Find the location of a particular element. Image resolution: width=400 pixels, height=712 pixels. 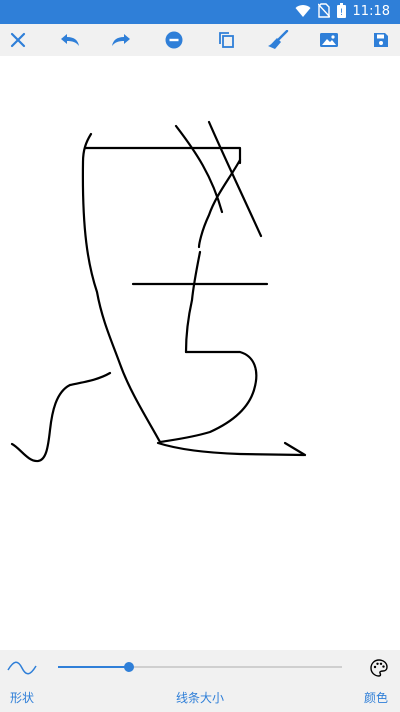

save-icon is located at coordinates (381, 40).